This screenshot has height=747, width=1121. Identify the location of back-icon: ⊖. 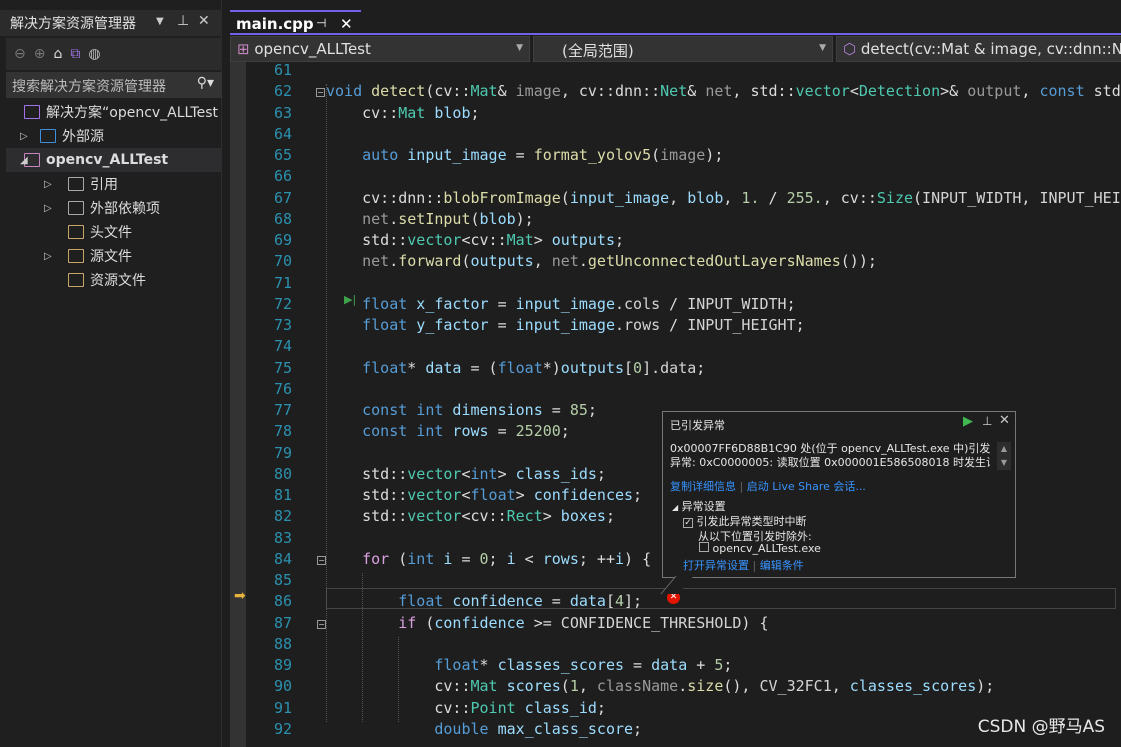
(20, 54).